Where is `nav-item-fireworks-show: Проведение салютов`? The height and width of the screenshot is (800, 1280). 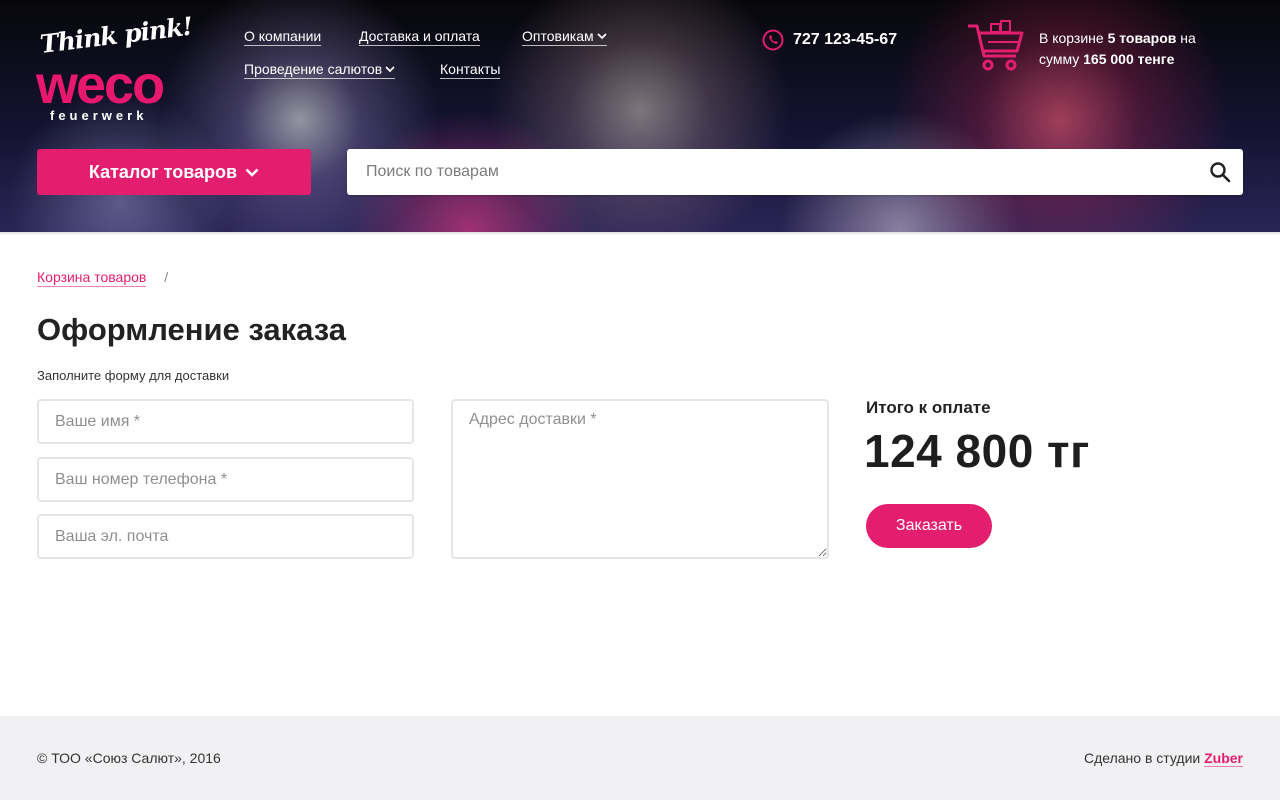
nav-item-fireworks-show: Проведение салютов is located at coordinates (320, 70).